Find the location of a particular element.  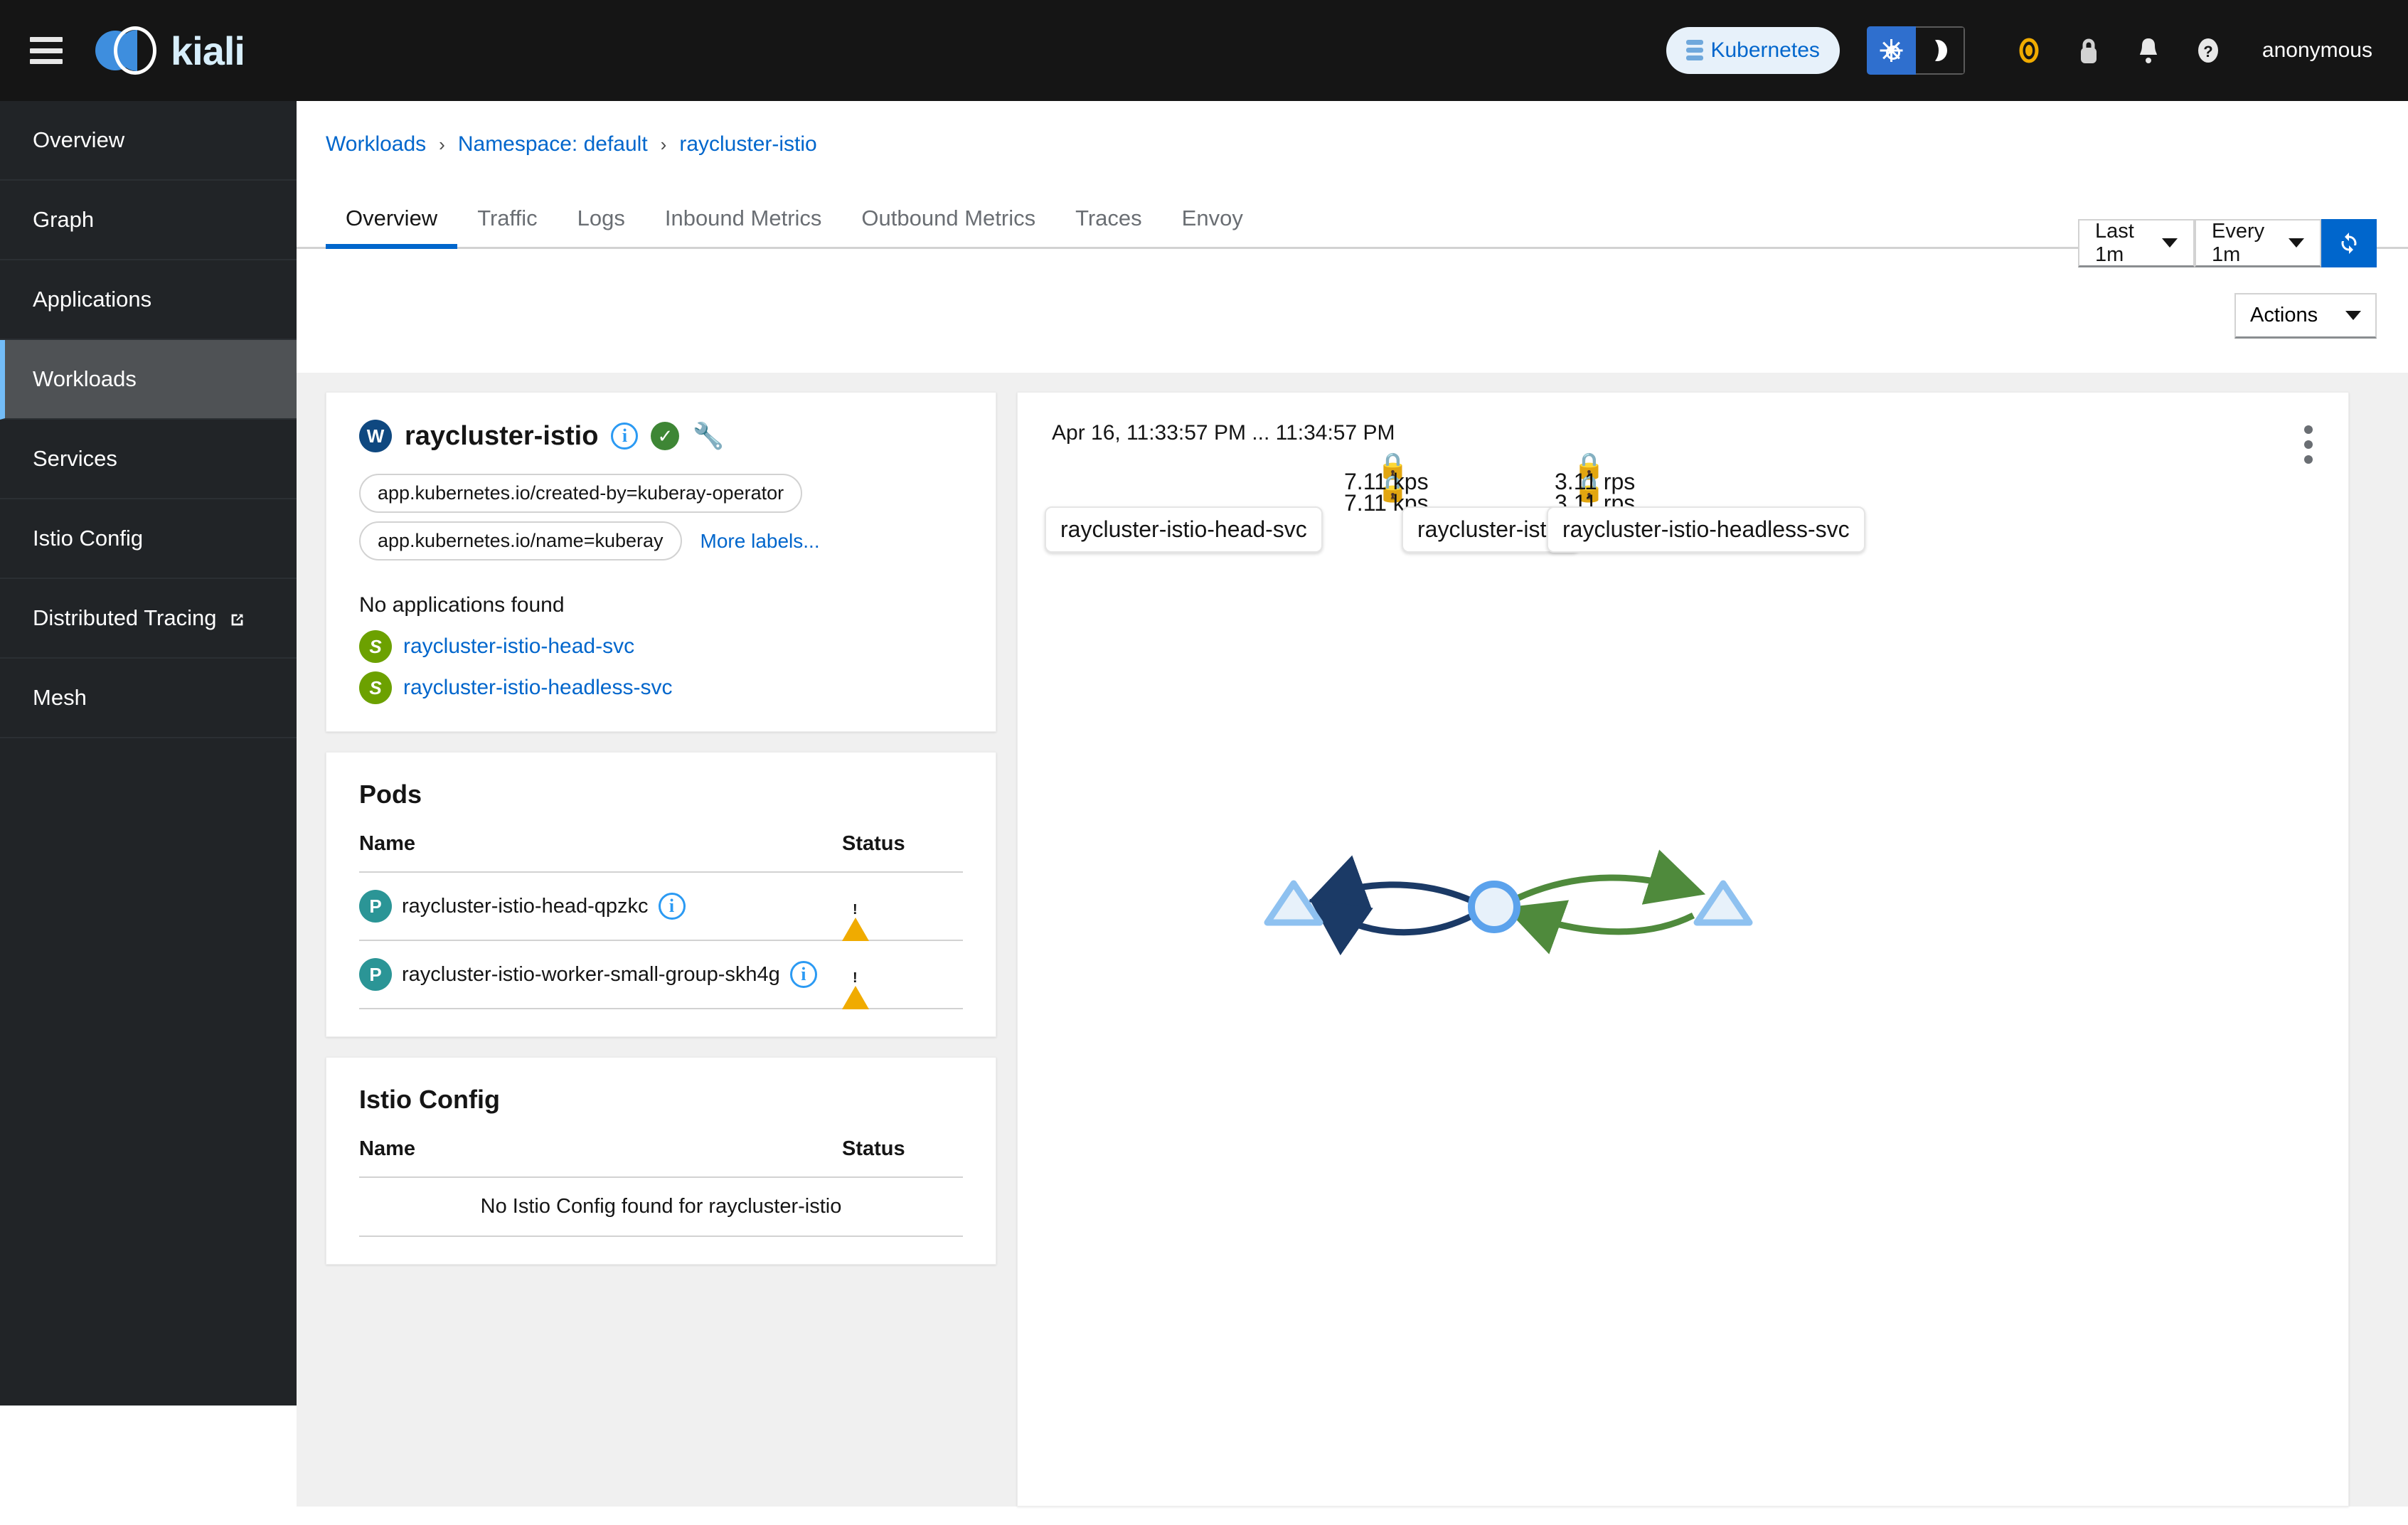

graph-node-headless-svc is located at coordinates (1723, 903).